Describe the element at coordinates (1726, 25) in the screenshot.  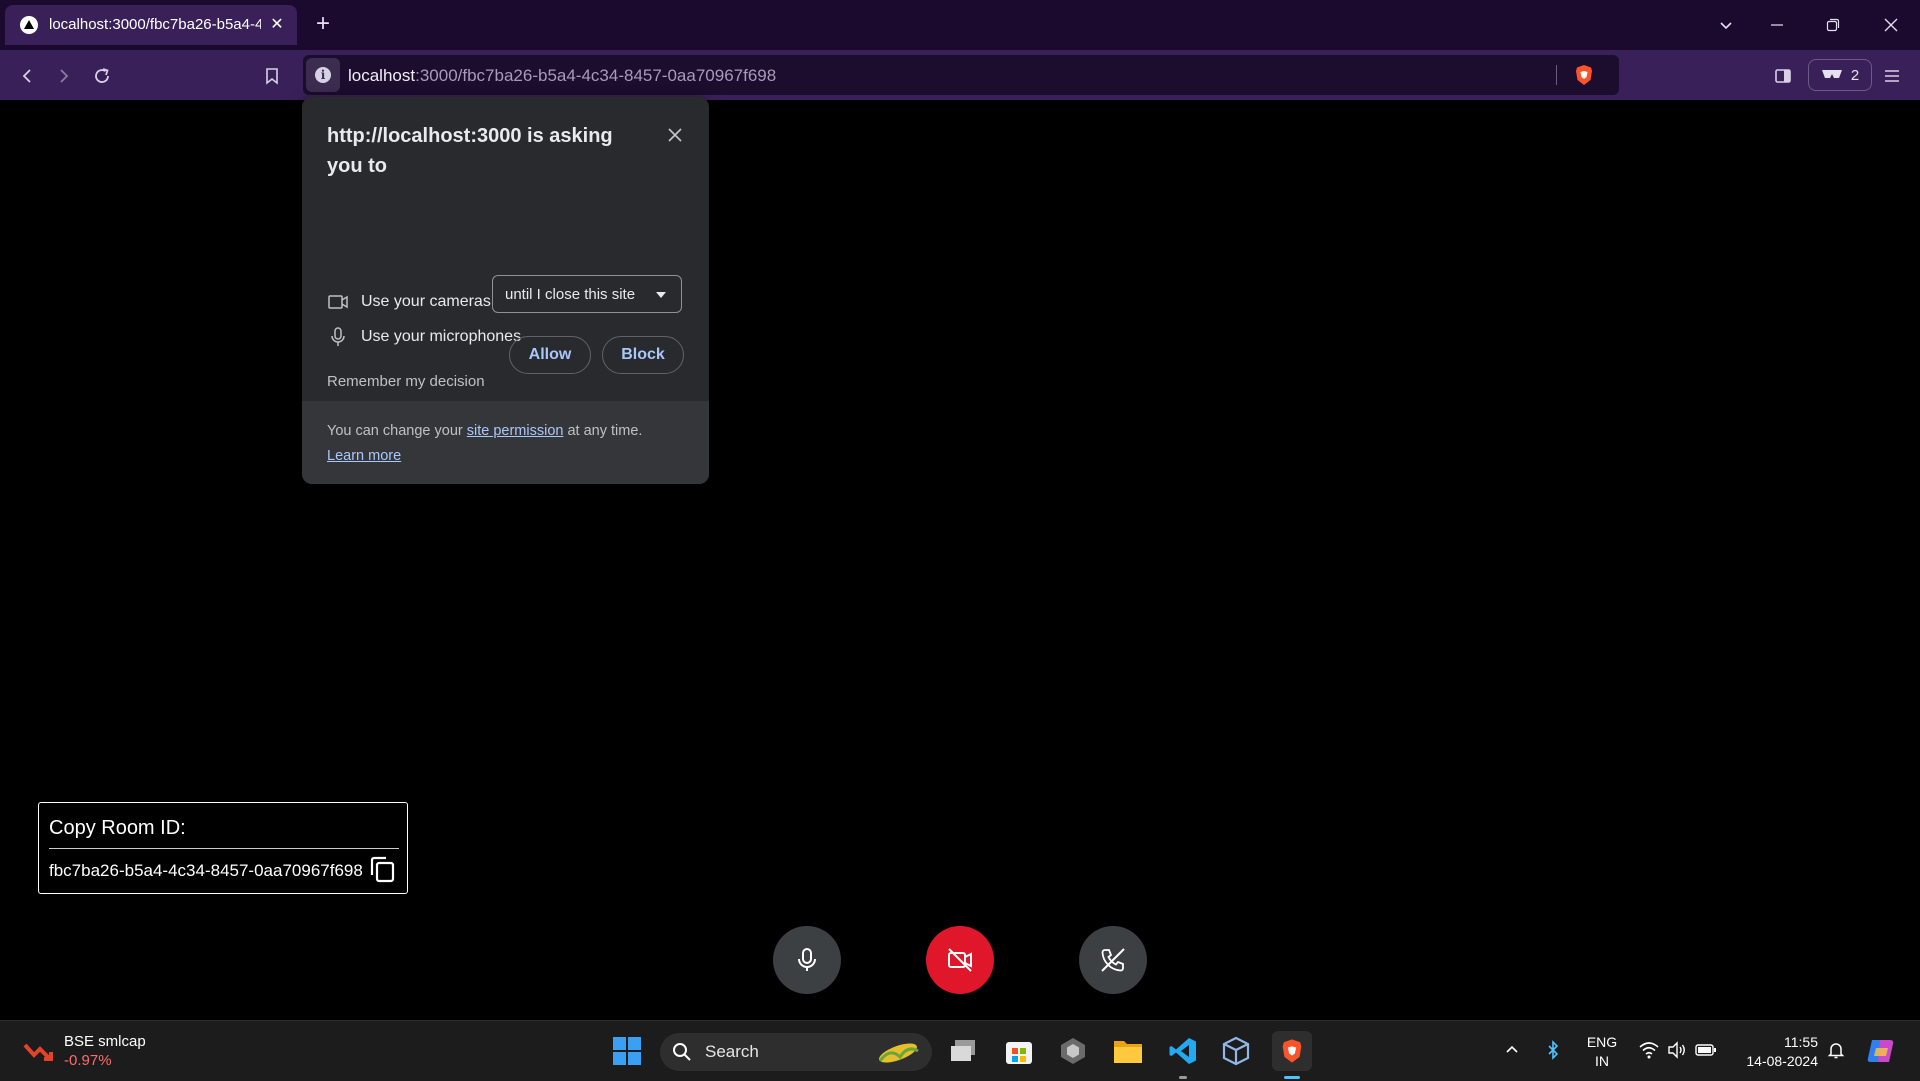
I see `tab-search-chevron-icon` at that location.